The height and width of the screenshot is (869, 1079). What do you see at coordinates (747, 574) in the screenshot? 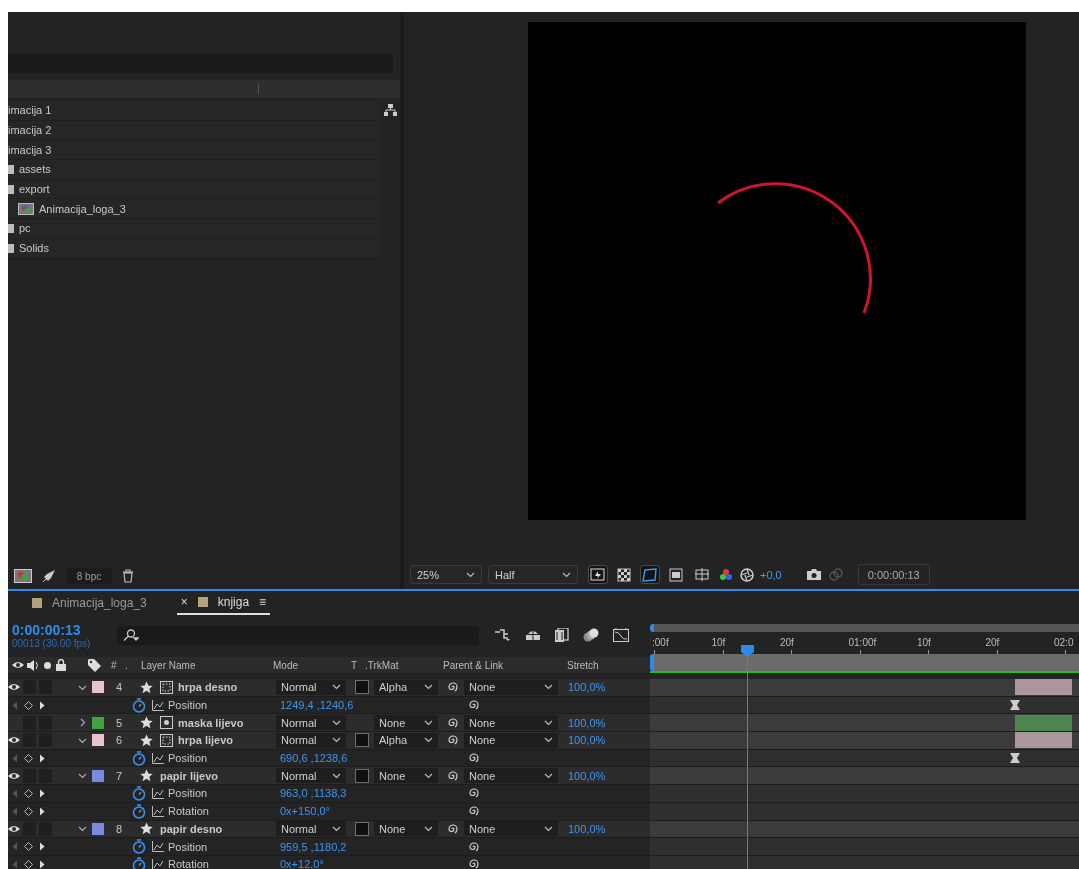
I see `exposure-icon` at bounding box center [747, 574].